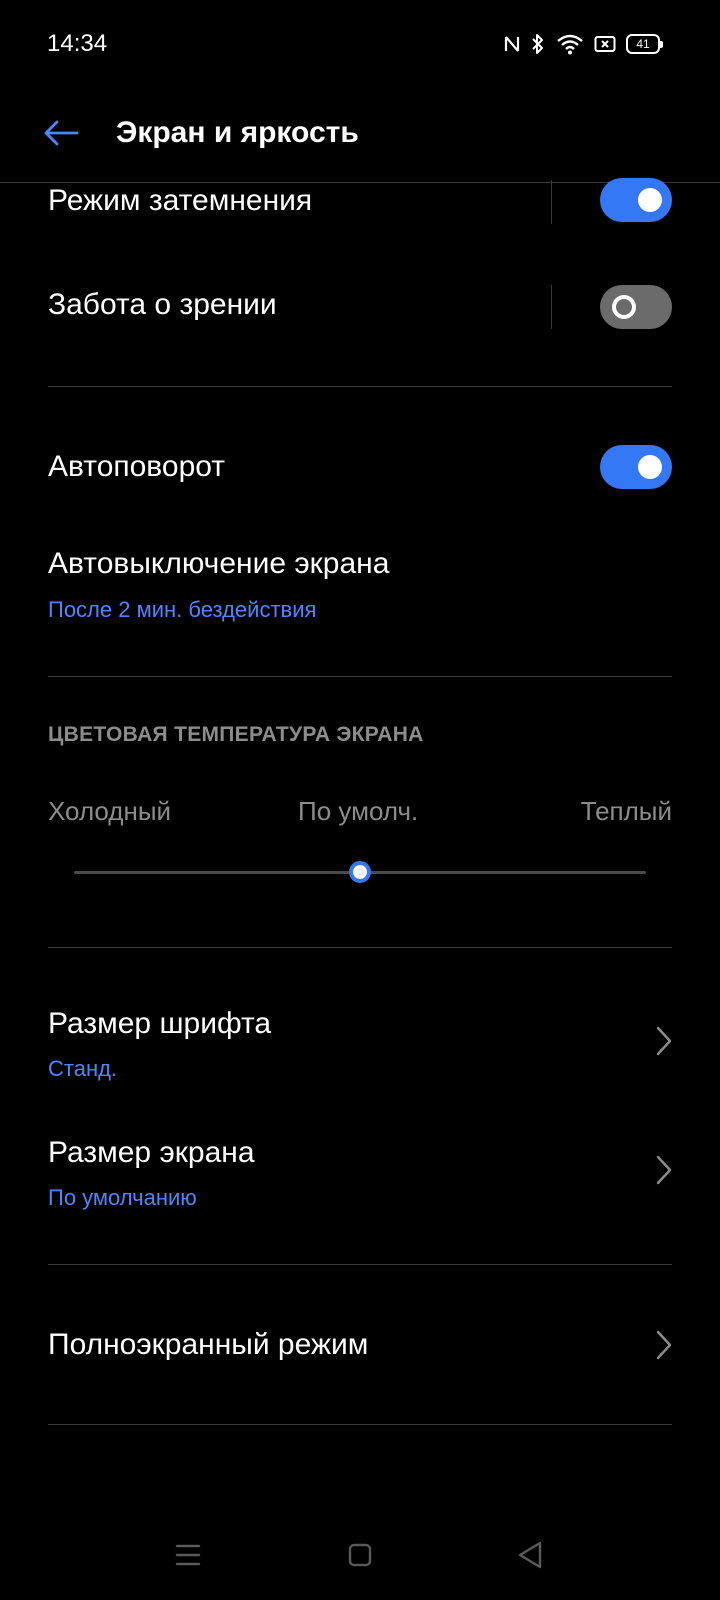 This screenshot has width=720, height=1600. What do you see at coordinates (182, 609) in the screenshot?
I see `screen-timeout-value: После 2 мин. бездействия` at bounding box center [182, 609].